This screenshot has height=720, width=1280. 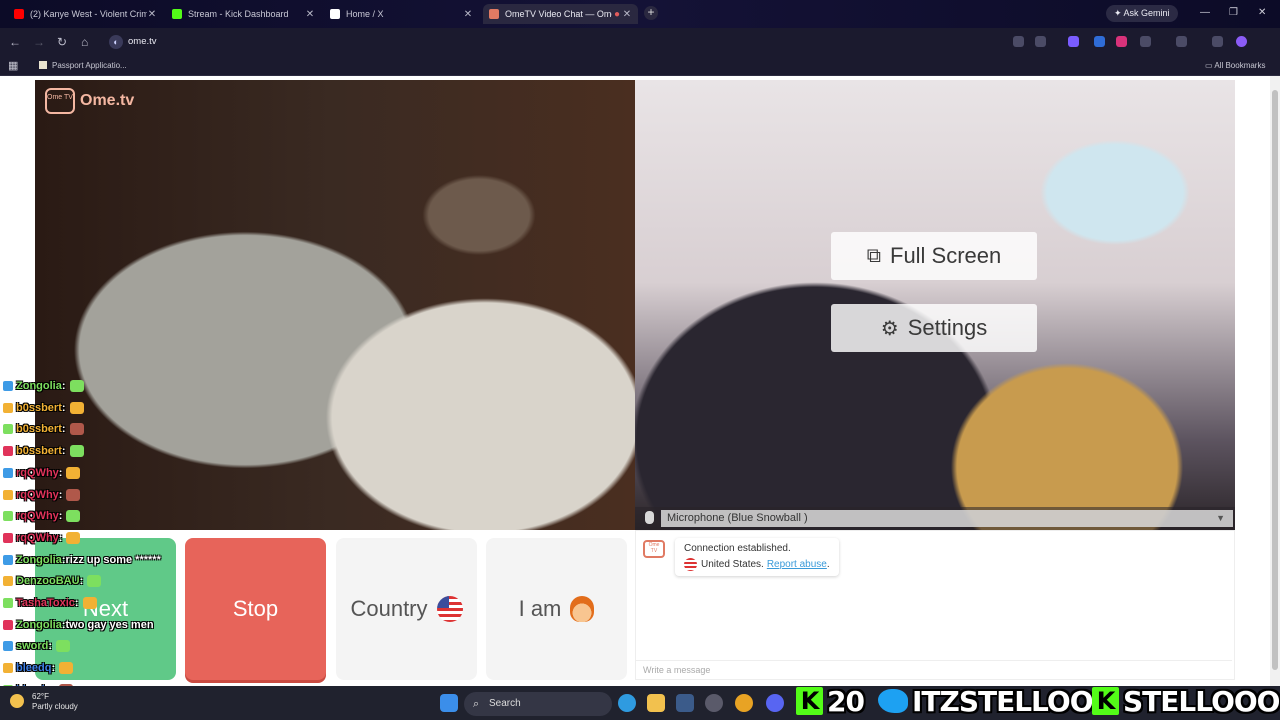 I want to click on forward-icon: →, so click(x=39, y=42).